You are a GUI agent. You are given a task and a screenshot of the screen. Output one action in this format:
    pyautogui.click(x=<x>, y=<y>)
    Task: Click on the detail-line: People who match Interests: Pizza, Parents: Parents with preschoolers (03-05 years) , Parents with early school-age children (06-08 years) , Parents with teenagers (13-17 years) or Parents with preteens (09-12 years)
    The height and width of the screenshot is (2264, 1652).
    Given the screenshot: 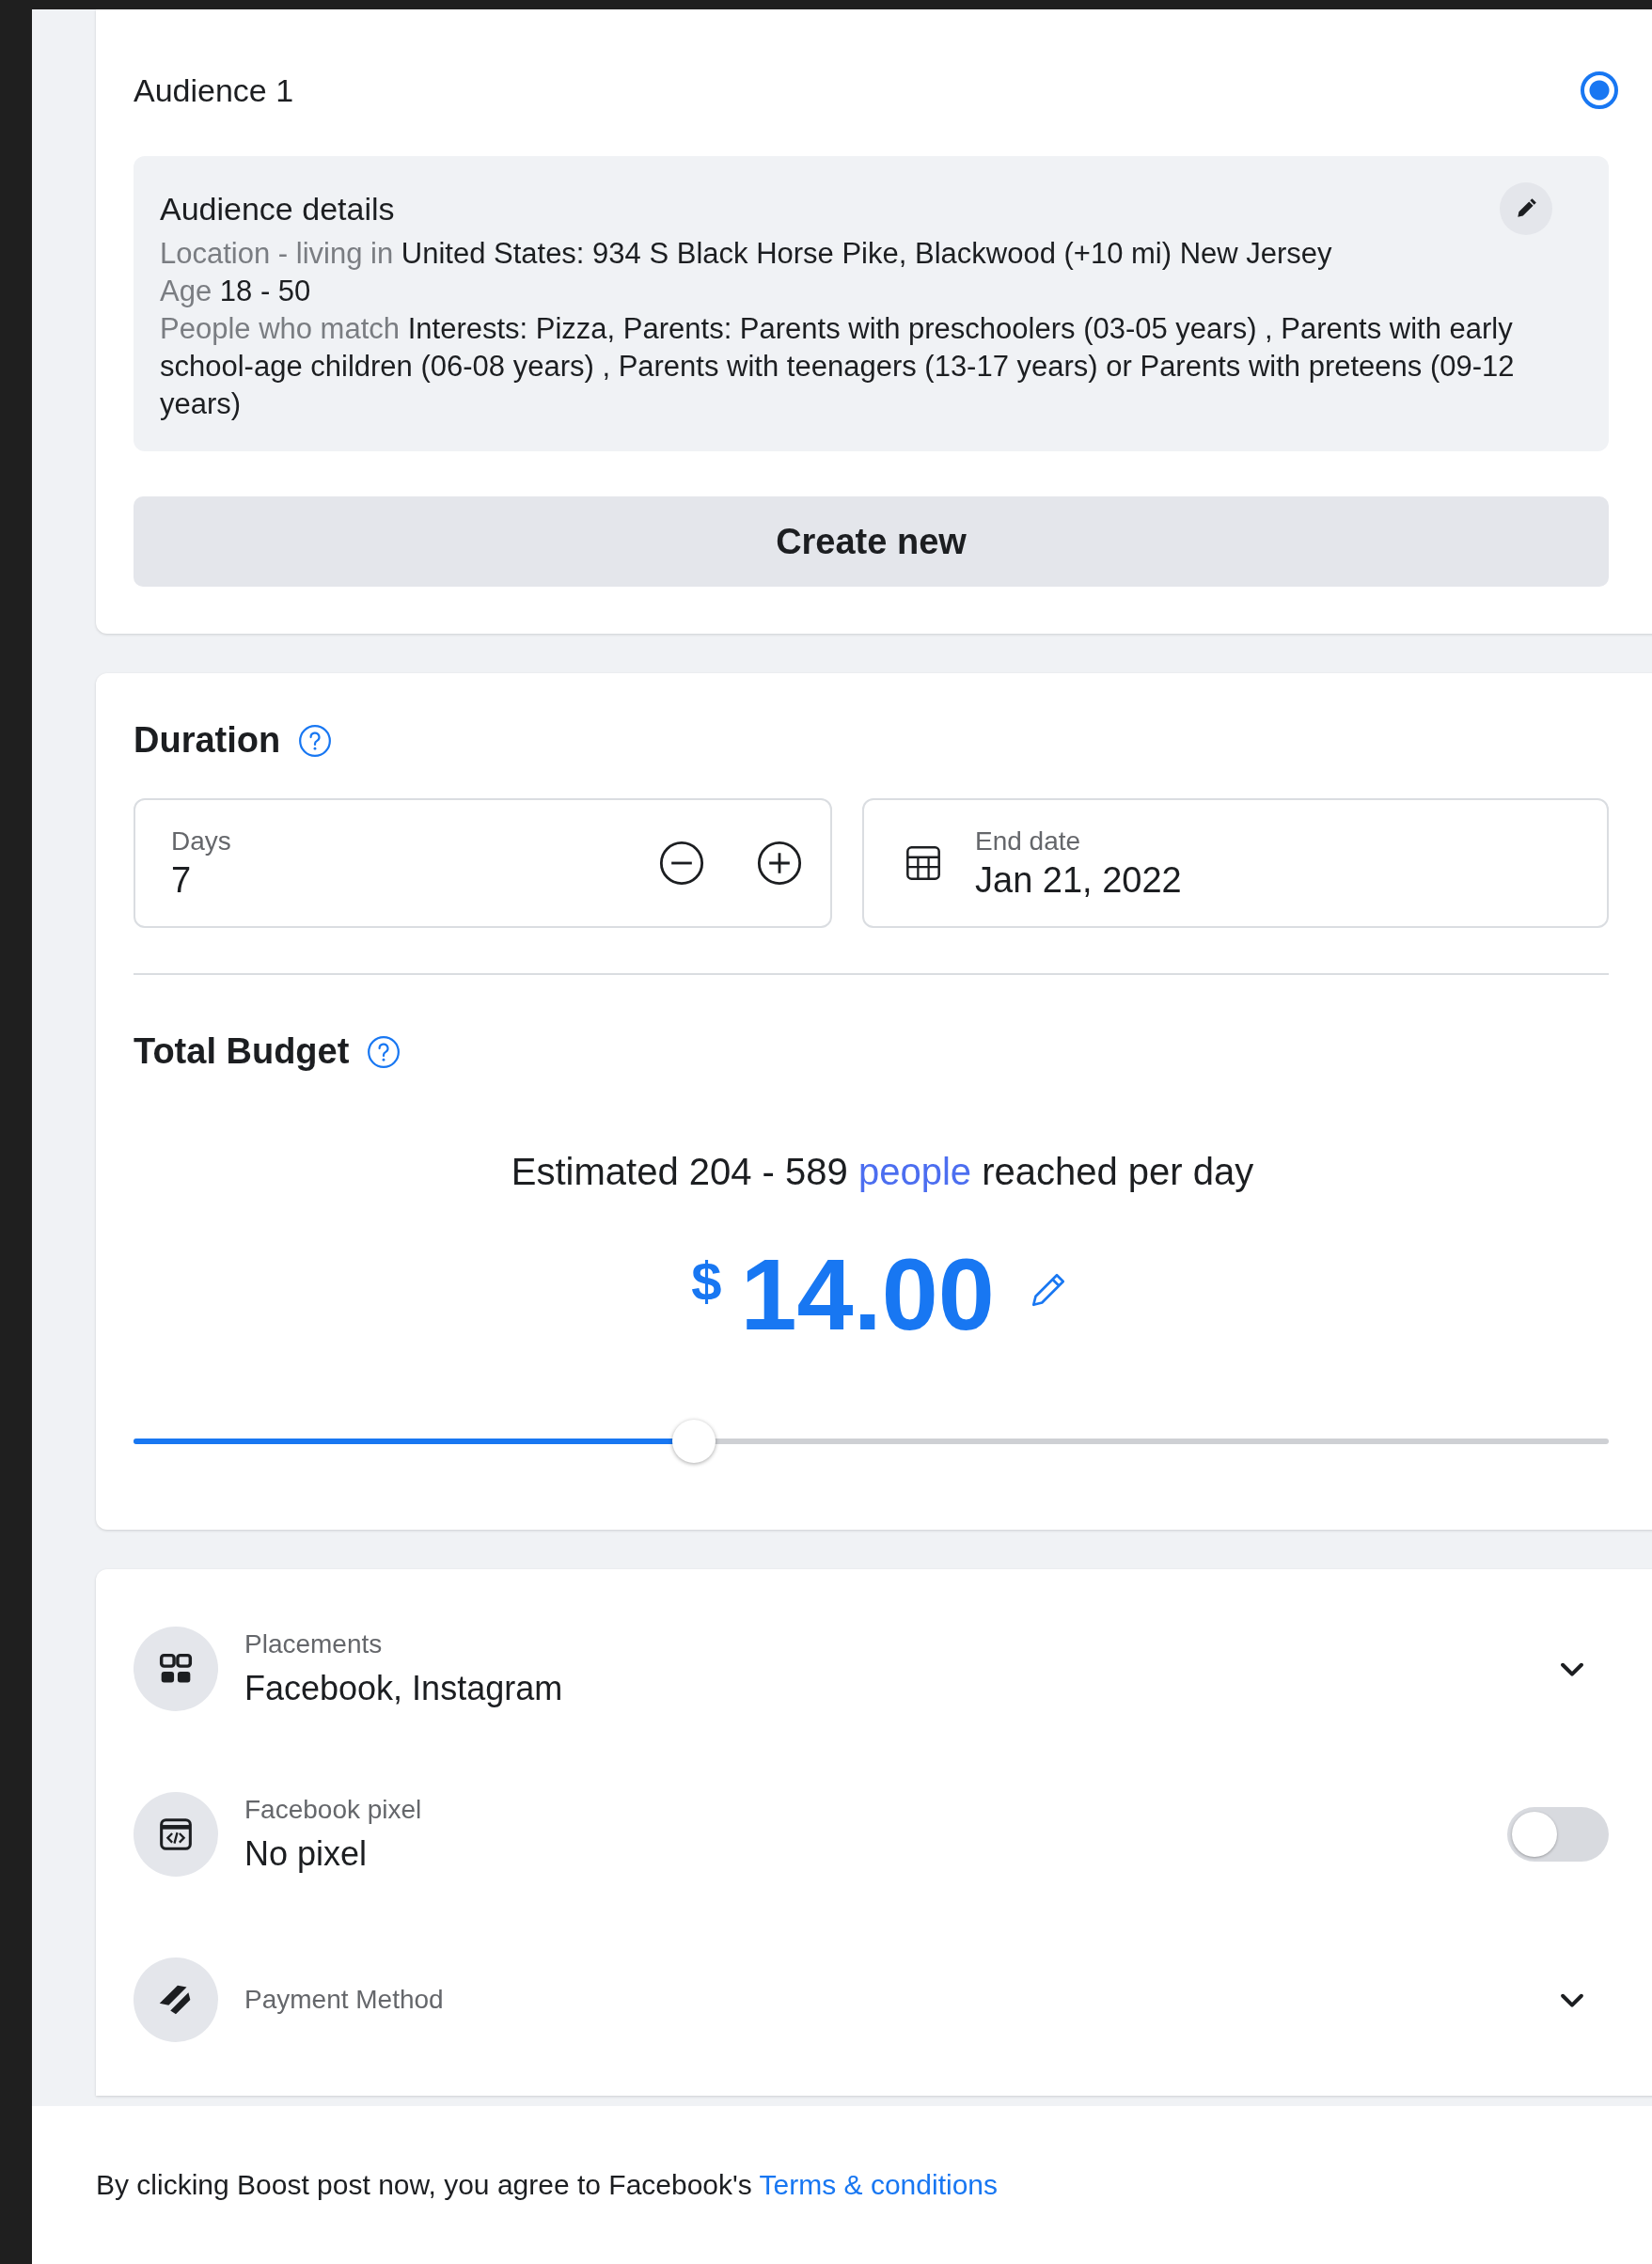 What is the action you would take?
    pyautogui.click(x=838, y=366)
    